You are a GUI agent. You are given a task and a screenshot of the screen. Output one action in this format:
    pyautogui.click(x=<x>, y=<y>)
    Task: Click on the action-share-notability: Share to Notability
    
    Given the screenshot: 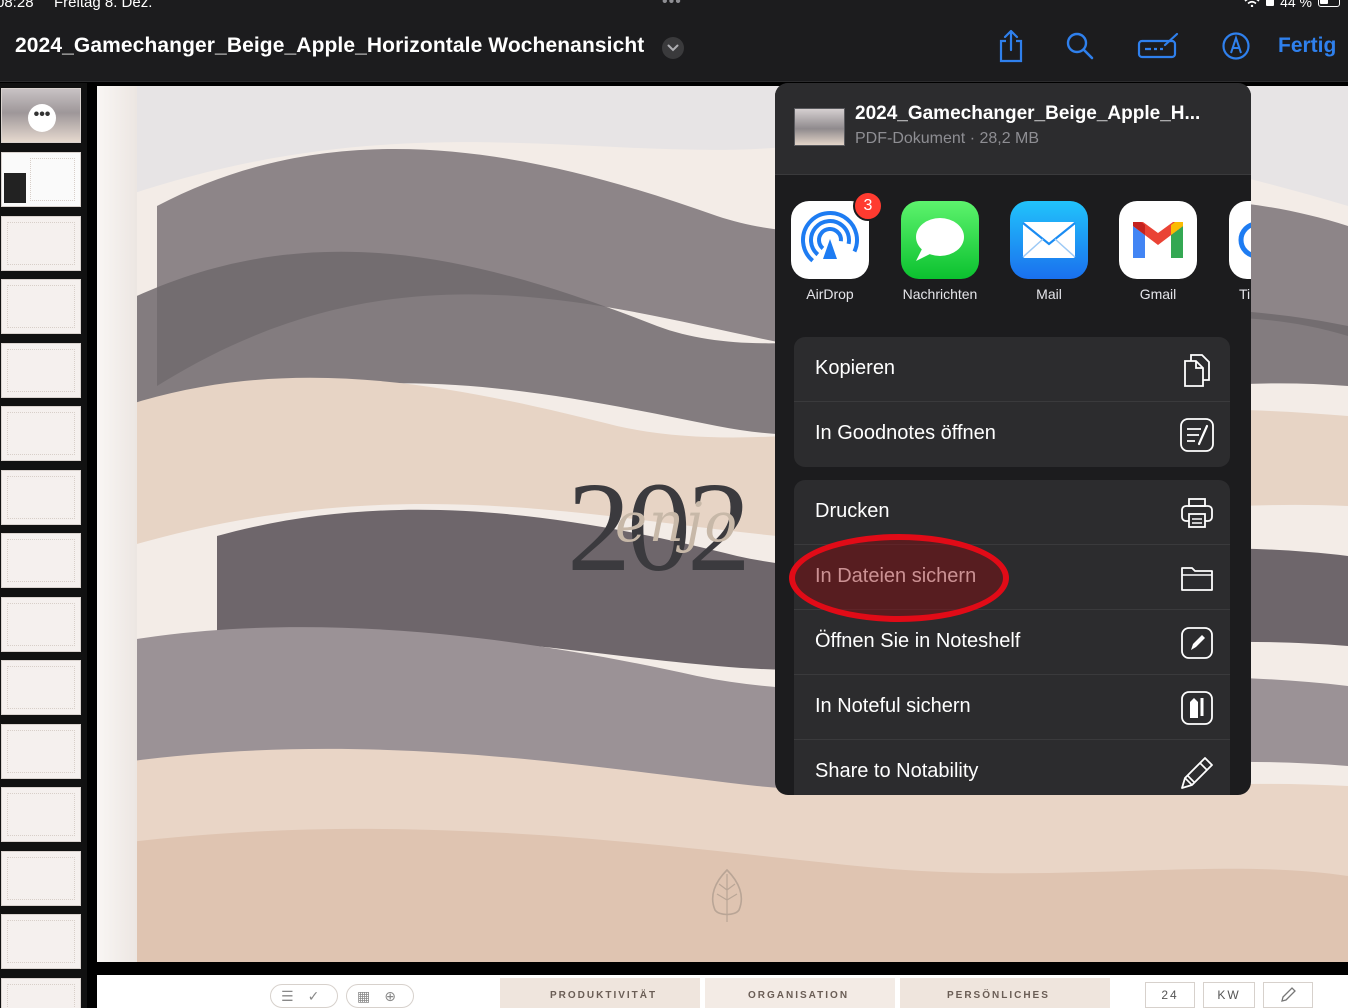 What is the action you would take?
    pyautogui.click(x=1012, y=767)
    